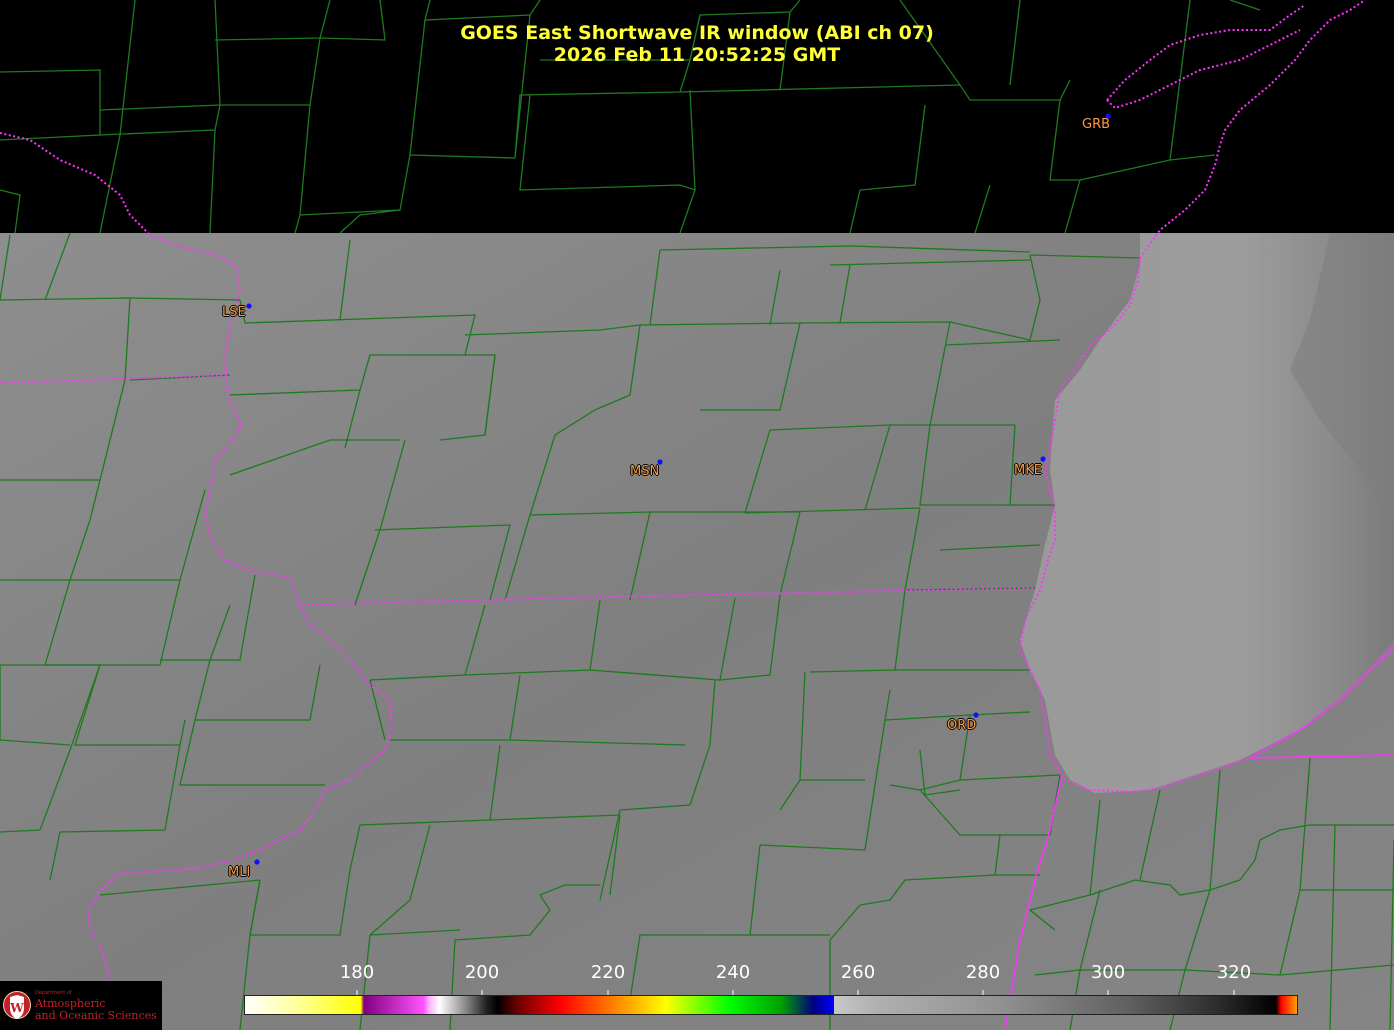 The height and width of the screenshot is (1030, 1394). What do you see at coordinates (249, 306) in the screenshot?
I see `station-dot-lse` at bounding box center [249, 306].